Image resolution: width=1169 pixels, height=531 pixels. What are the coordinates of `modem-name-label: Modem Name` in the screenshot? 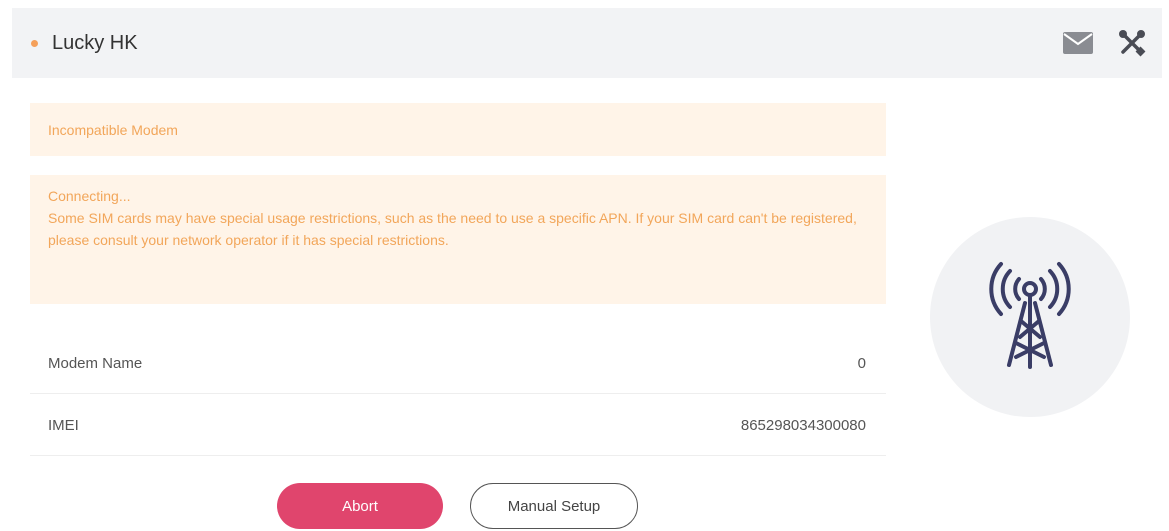 It's located at (95, 363).